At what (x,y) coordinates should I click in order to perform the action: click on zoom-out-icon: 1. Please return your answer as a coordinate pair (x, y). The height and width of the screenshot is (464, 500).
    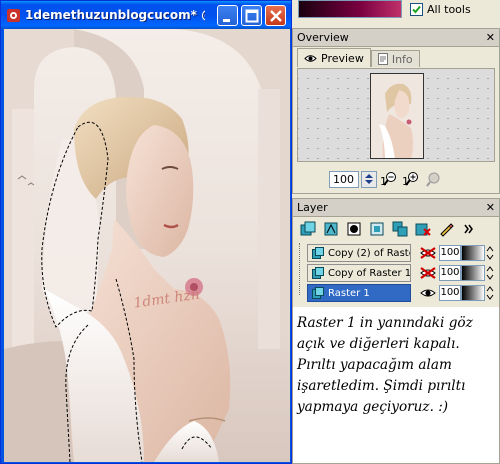
    Looking at the image, I should click on (388, 180).